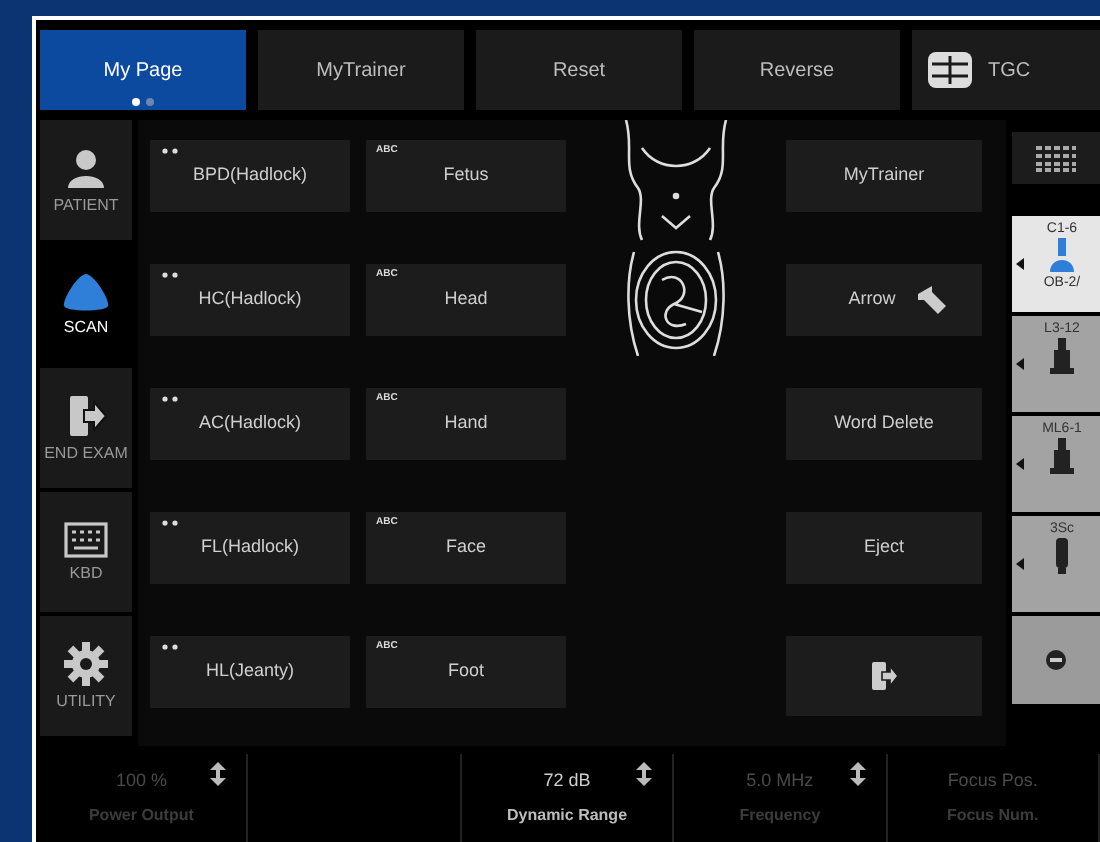 Image resolution: width=1100 pixels, height=842 pixels. I want to click on tgc-button: TGC, so click(1006, 70).